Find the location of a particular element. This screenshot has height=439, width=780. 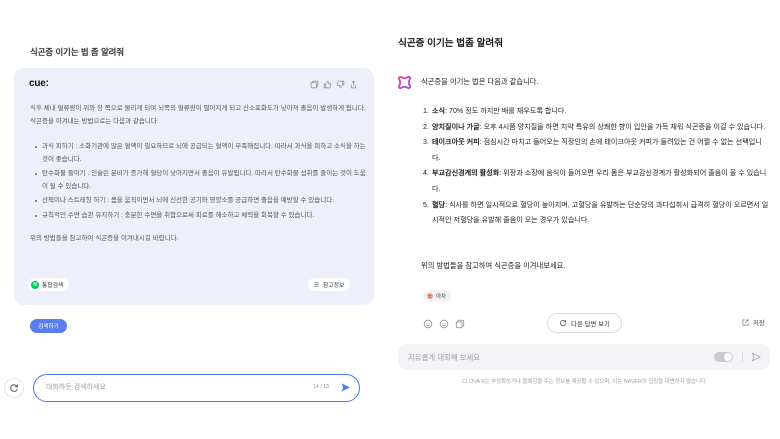

sticker-chip-label: 아차 is located at coordinates (441, 297).